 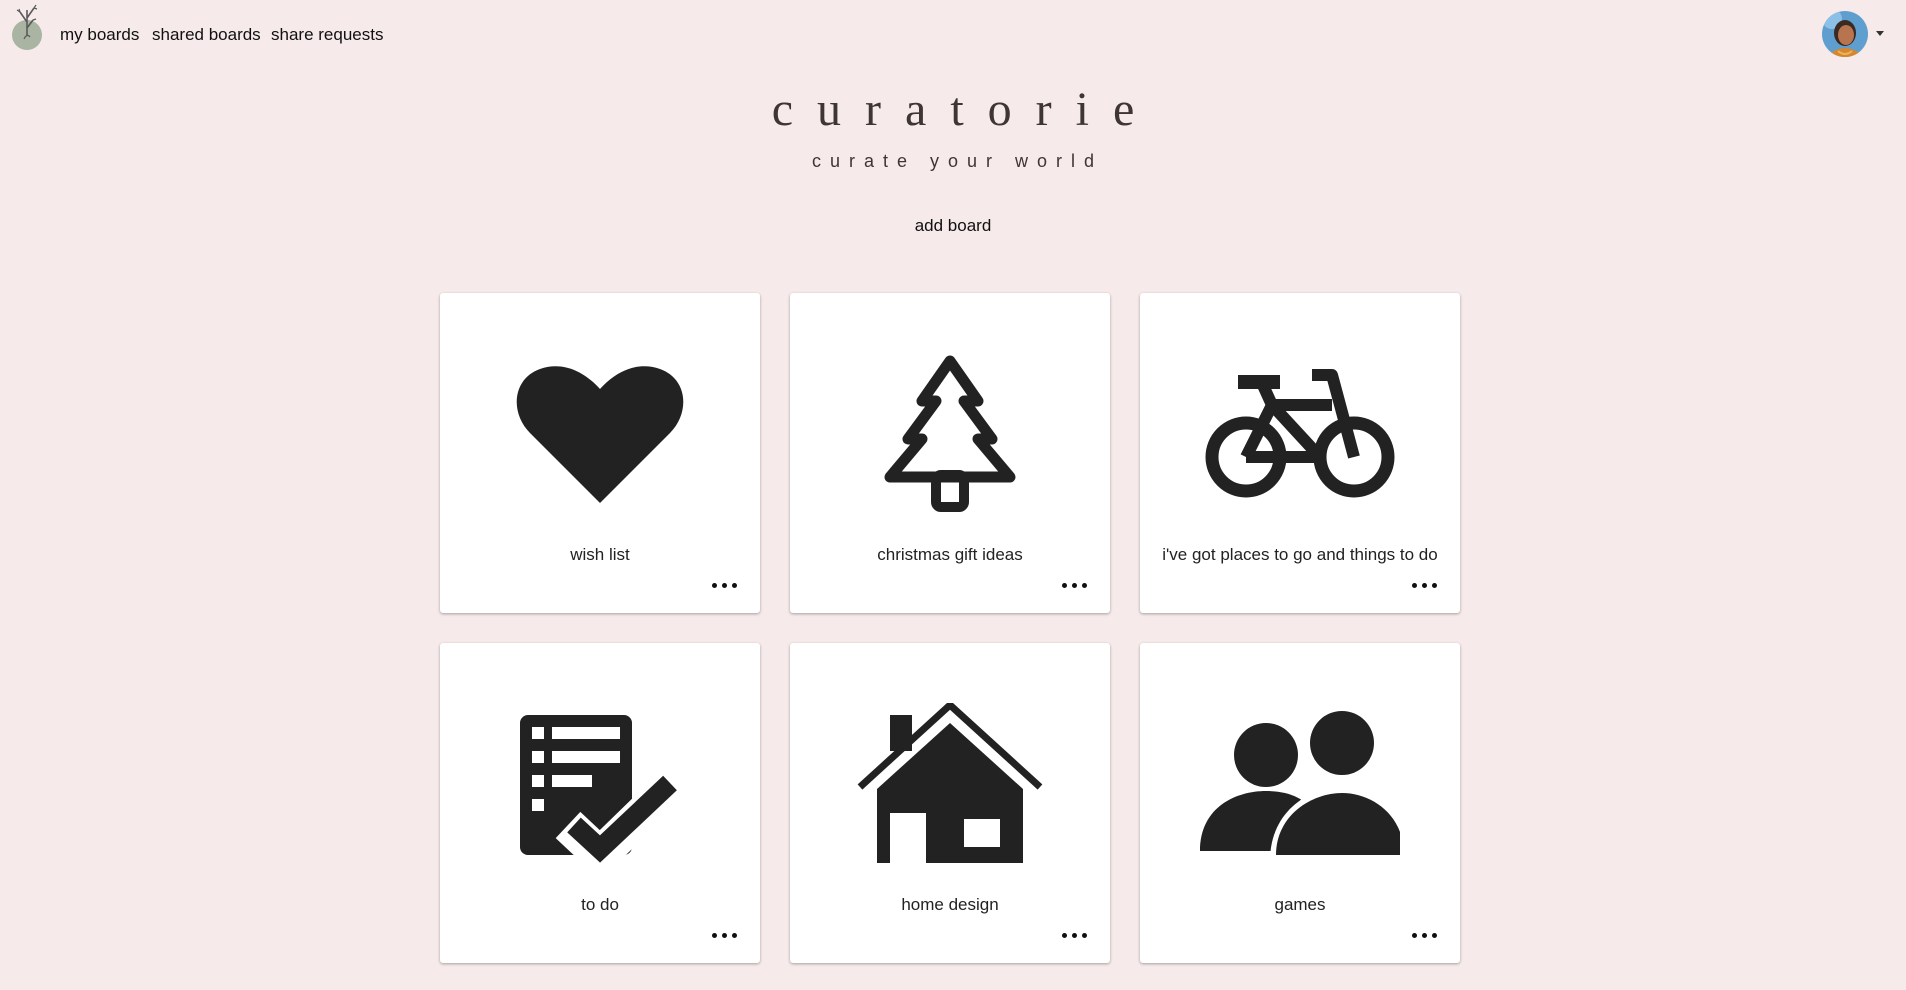 I want to click on board-label: wish list, so click(x=600, y=554).